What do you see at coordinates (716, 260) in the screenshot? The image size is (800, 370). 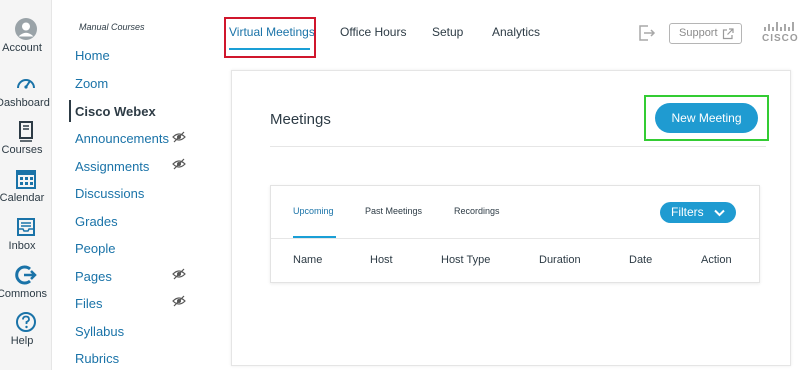 I see `column-header-action: Action` at bounding box center [716, 260].